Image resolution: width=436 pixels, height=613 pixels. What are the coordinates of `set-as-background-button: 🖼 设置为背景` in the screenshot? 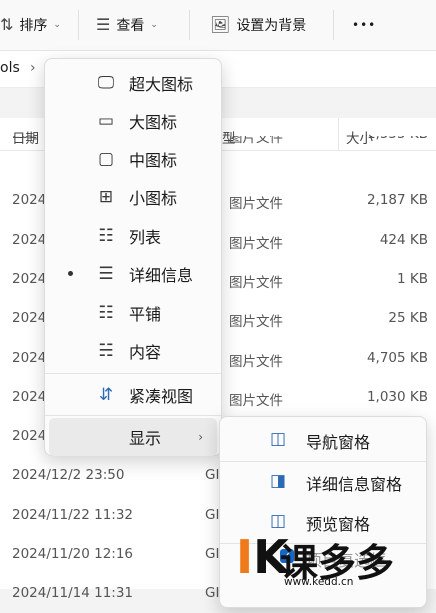 It's located at (258, 25).